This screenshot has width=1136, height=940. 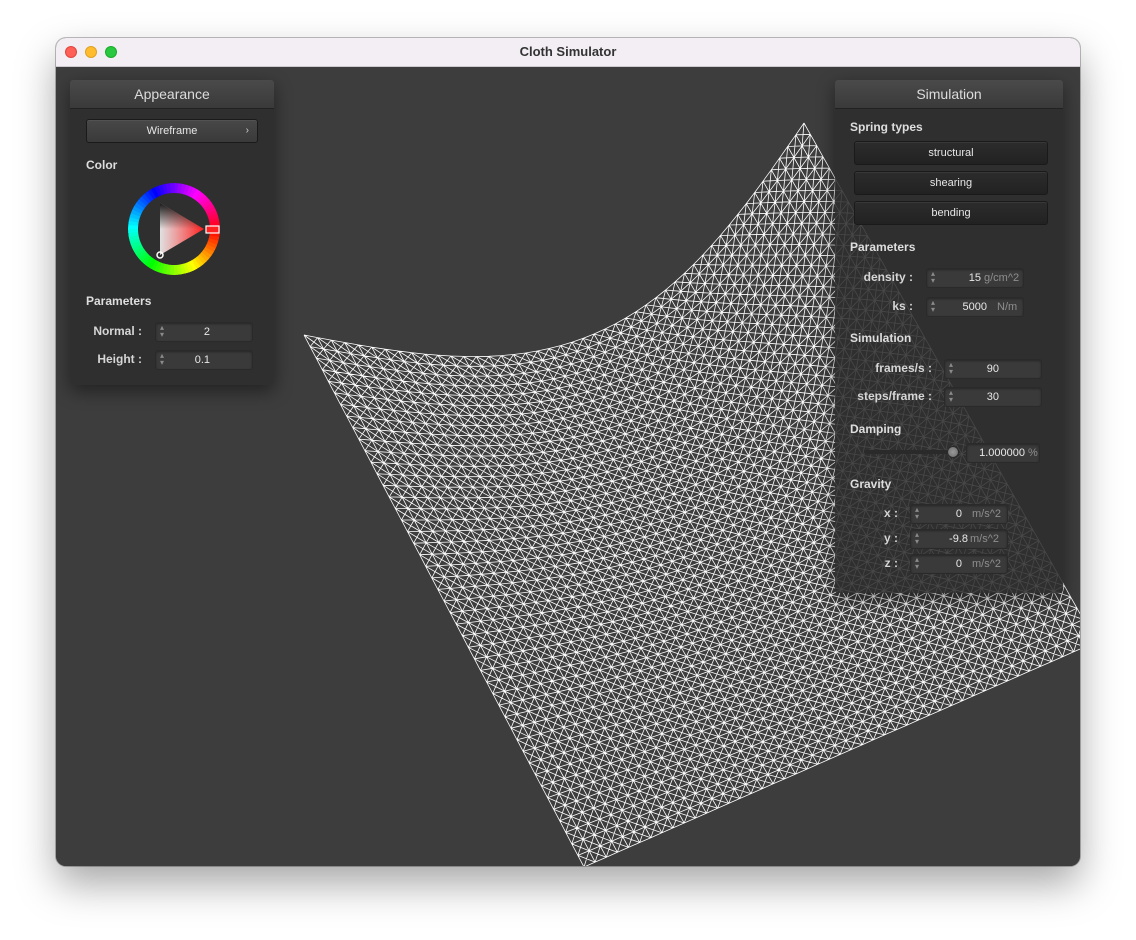 I want to click on gravity-section-label: Gravity, so click(x=871, y=484).